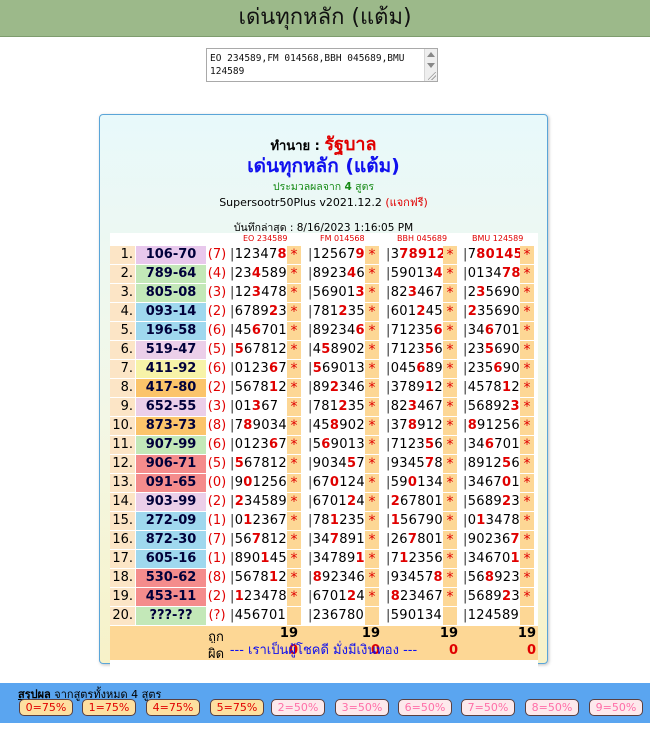 The image size is (650, 737). I want to click on hit-digit: 5, so click(429, 444).